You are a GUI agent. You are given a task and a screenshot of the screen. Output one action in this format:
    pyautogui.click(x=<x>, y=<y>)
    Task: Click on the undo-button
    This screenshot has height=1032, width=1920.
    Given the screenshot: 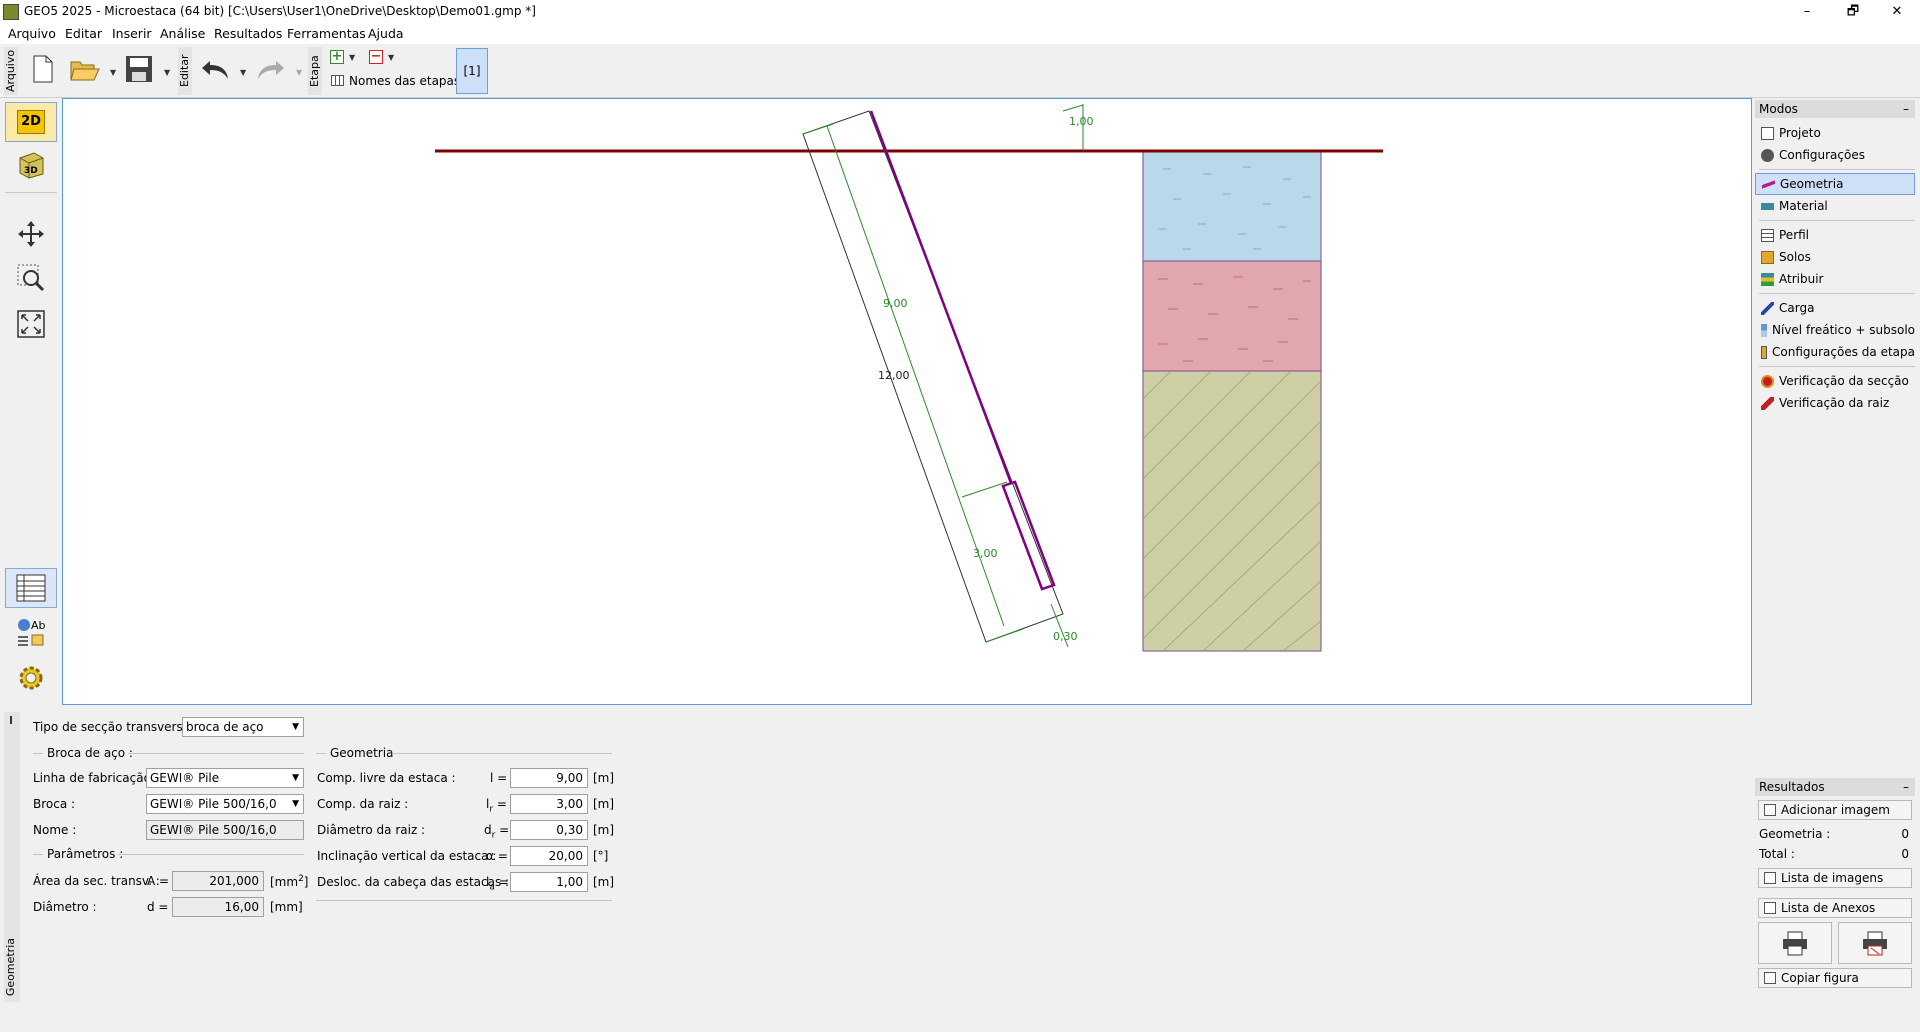 What is the action you would take?
    pyautogui.click(x=215, y=69)
    